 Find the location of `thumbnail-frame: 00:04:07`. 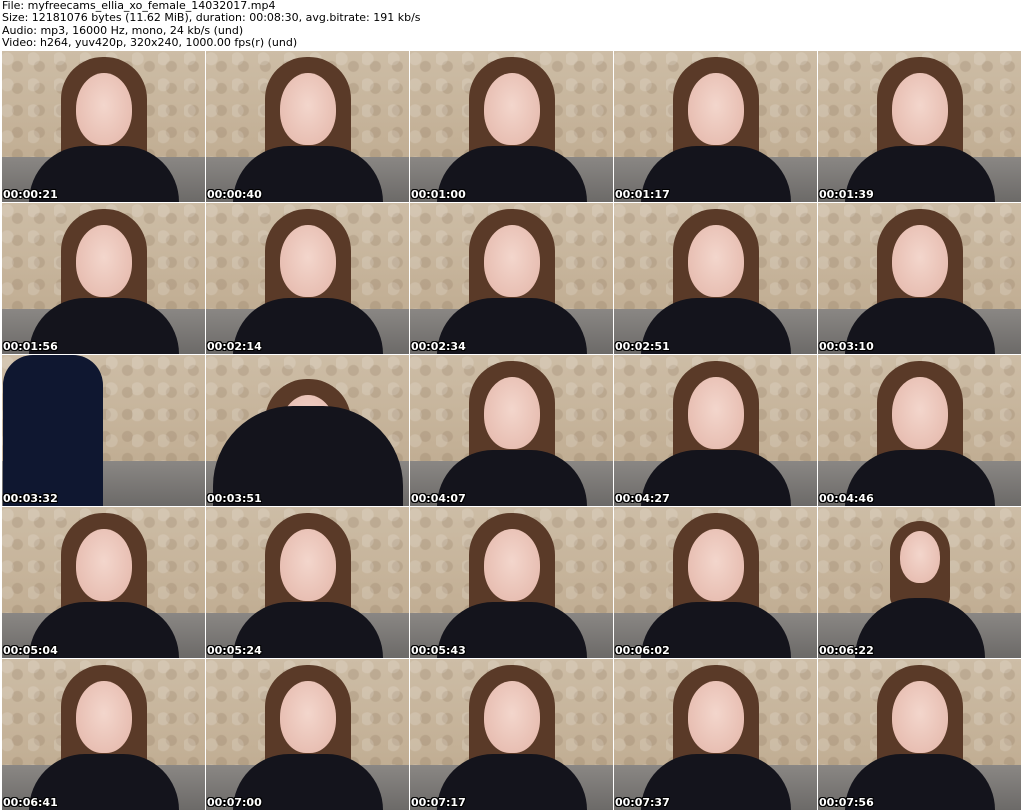

thumbnail-frame: 00:04:07 is located at coordinates (511, 430).